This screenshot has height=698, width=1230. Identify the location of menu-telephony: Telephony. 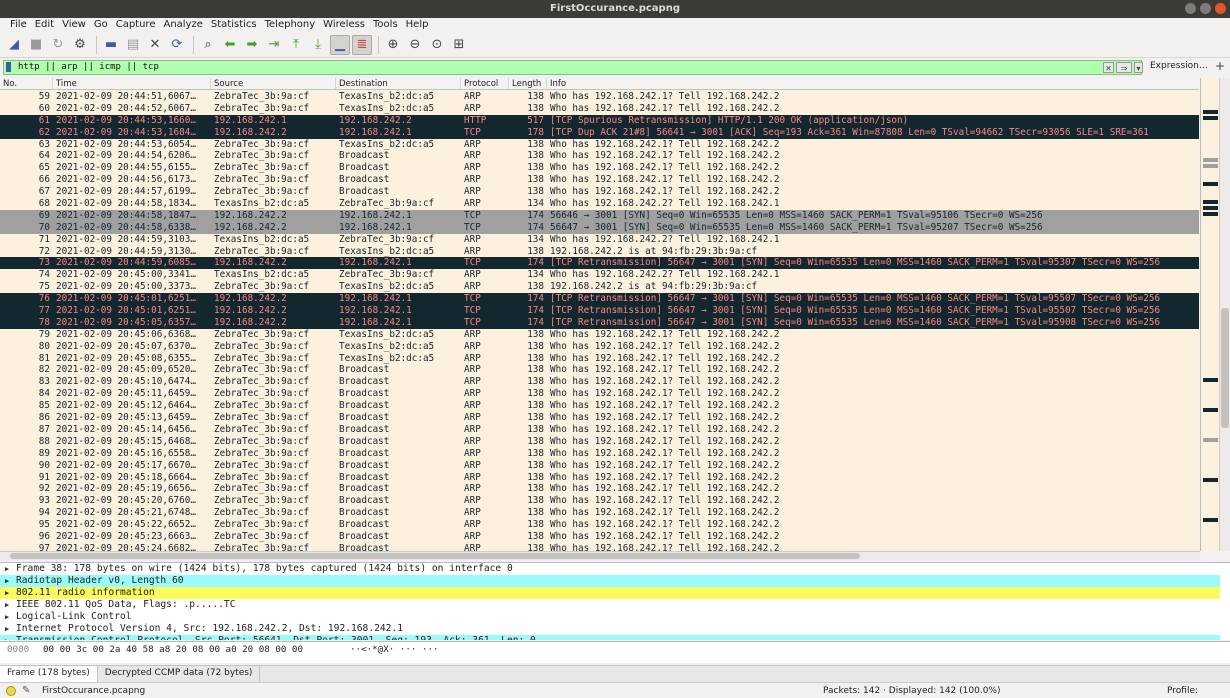
(290, 25).